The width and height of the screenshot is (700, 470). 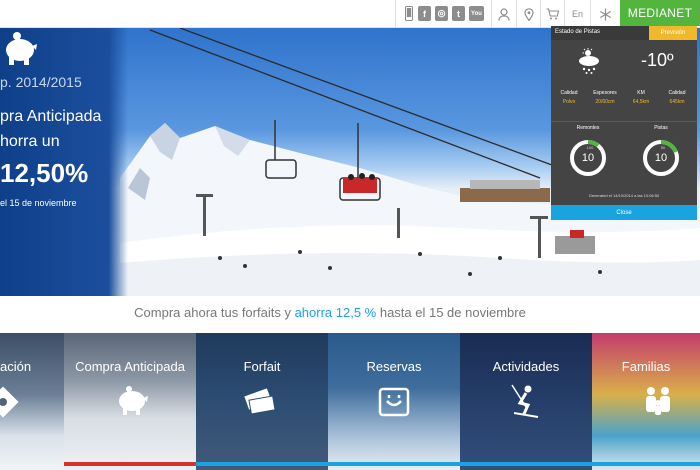 I want to click on promo-title: pra Anticipada, so click(x=51, y=116).